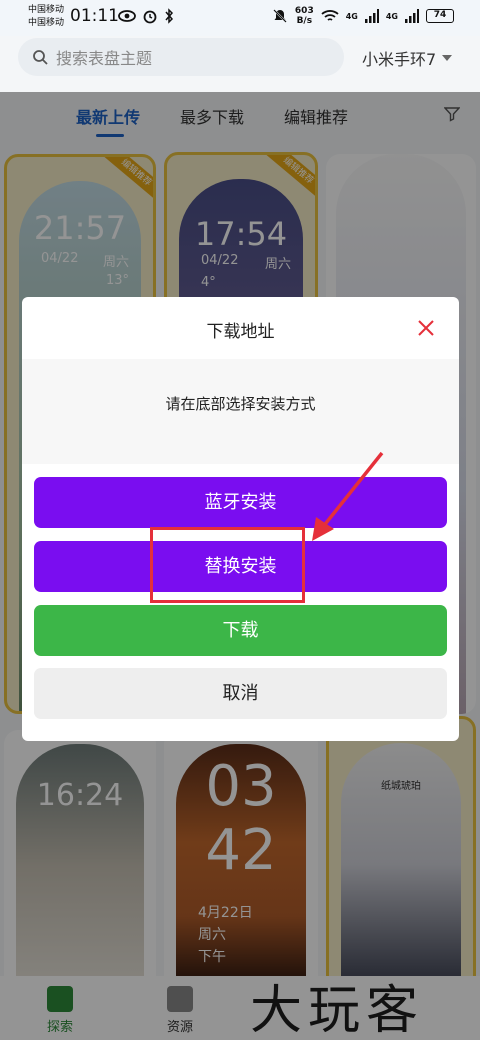  Describe the element at coordinates (240, 693) in the screenshot. I see `cancel-button: 取消` at that location.